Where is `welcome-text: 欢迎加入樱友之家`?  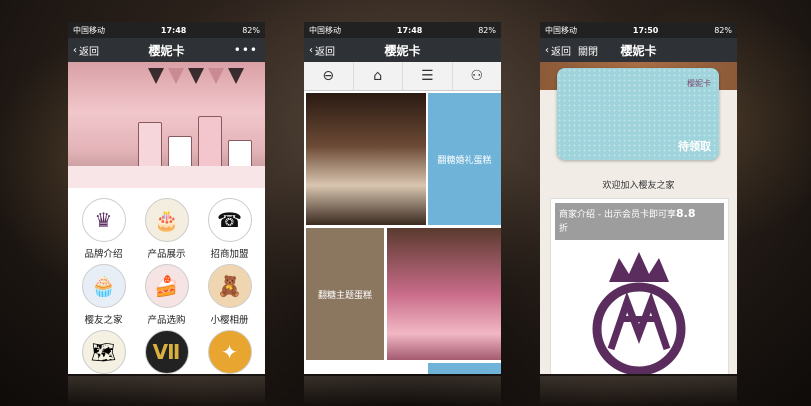
welcome-text: 欢迎加入樱友之家 is located at coordinates (638, 186).